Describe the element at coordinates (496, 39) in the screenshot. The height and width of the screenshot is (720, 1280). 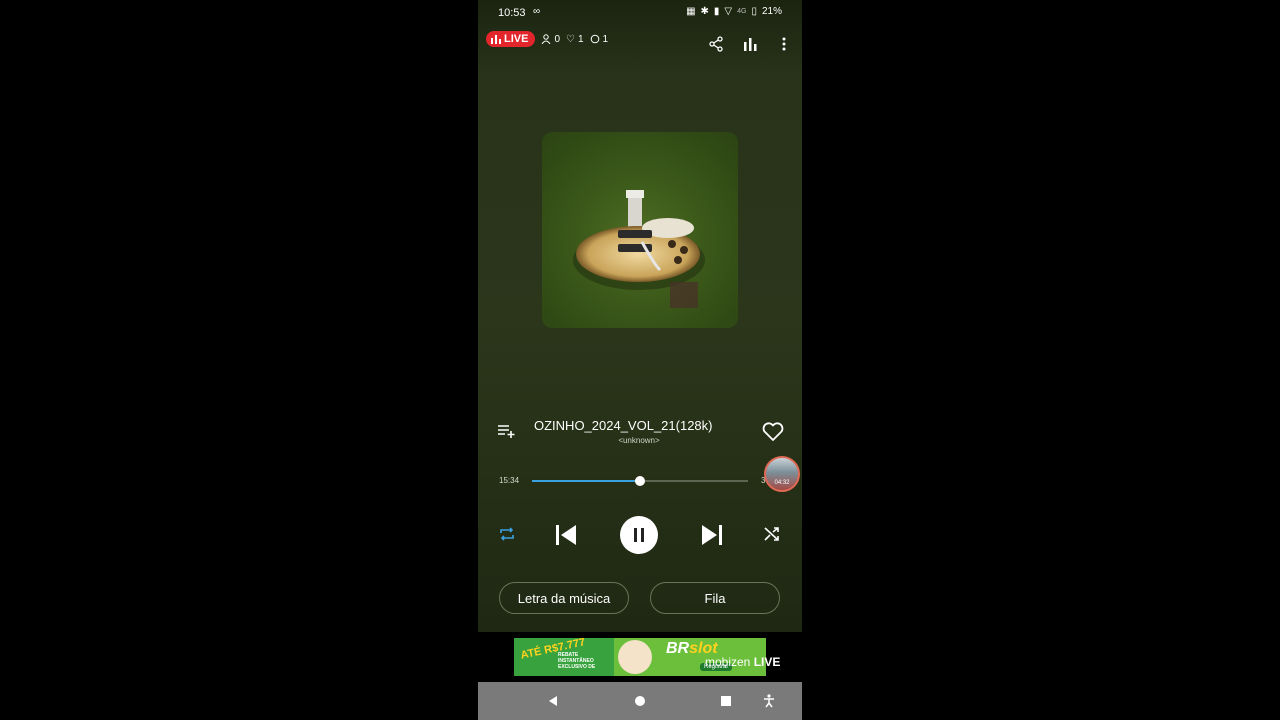
I see `live-bars-icon` at that location.